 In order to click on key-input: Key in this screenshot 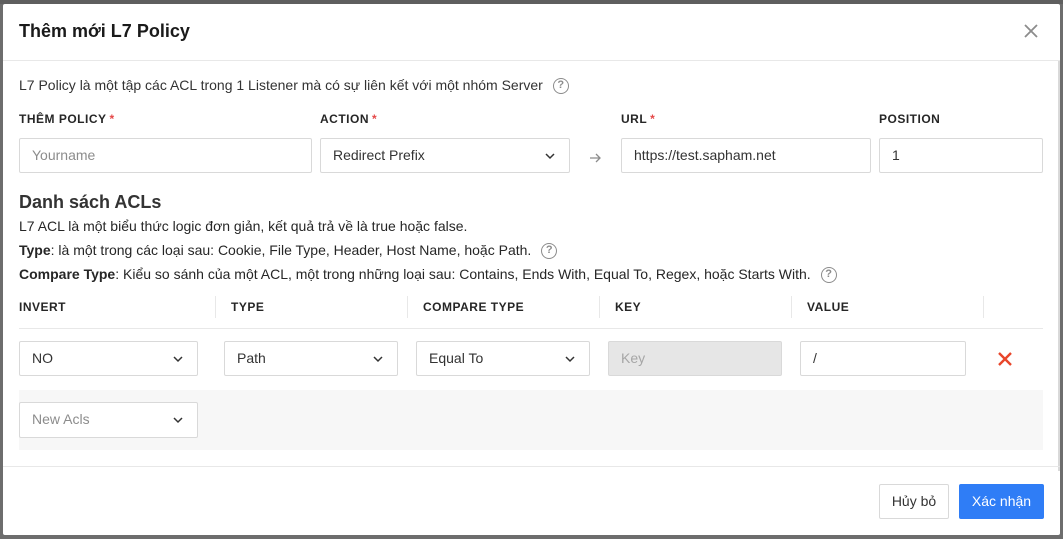, I will do `click(695, 358)`.